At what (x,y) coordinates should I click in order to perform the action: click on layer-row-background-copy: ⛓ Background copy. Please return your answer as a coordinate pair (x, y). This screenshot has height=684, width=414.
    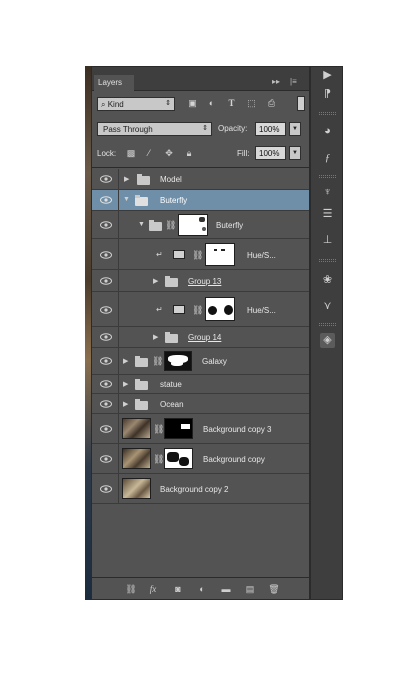
    Looking at the image, I should click on (200, 459).